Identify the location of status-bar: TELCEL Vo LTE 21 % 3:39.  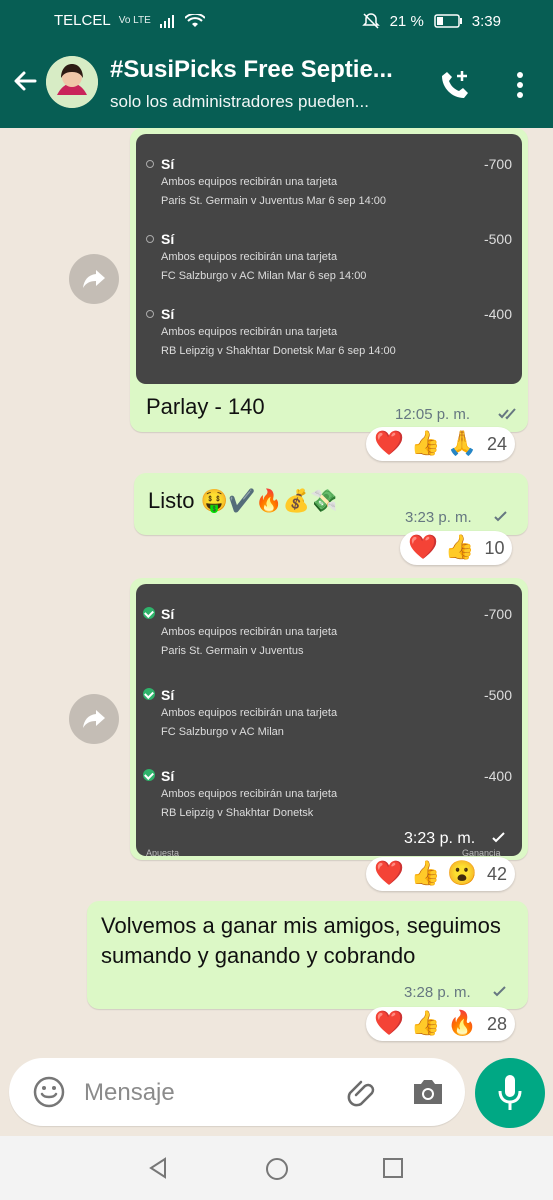
(276, 21).